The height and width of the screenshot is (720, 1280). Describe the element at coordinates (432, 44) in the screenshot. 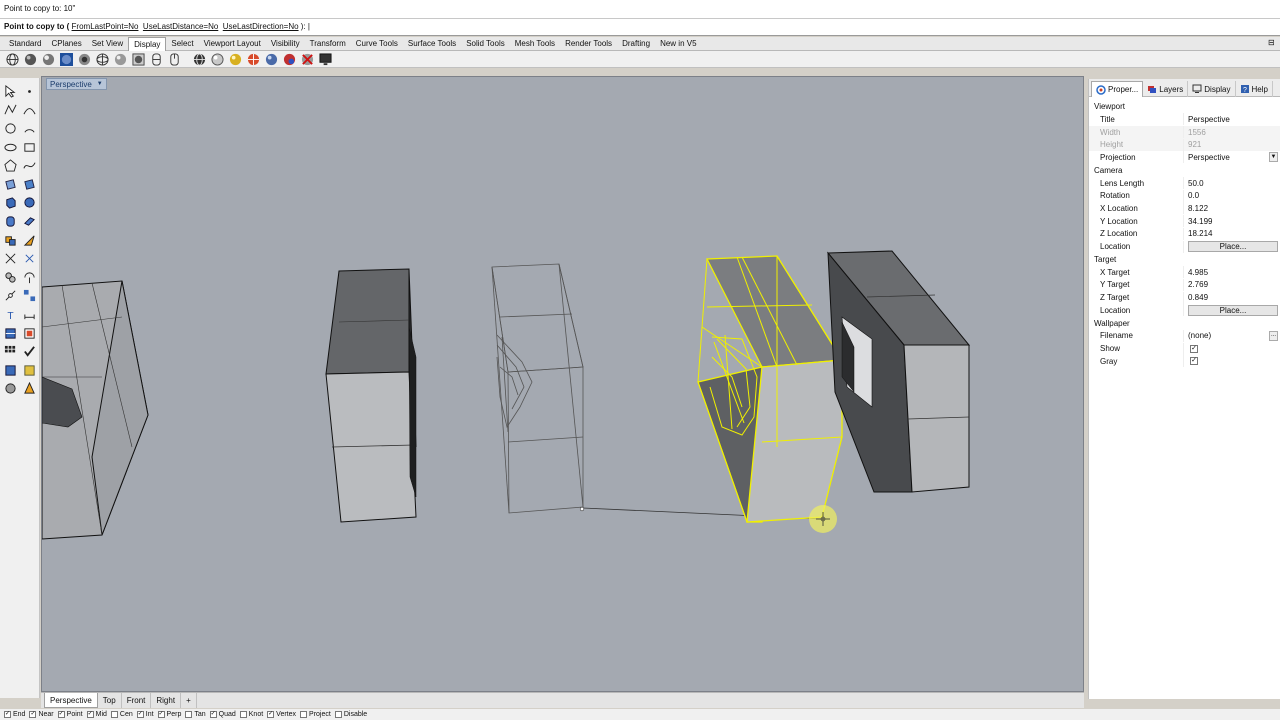

I see `toolbar-tab-surface-tools: Surface Tools` at that location.